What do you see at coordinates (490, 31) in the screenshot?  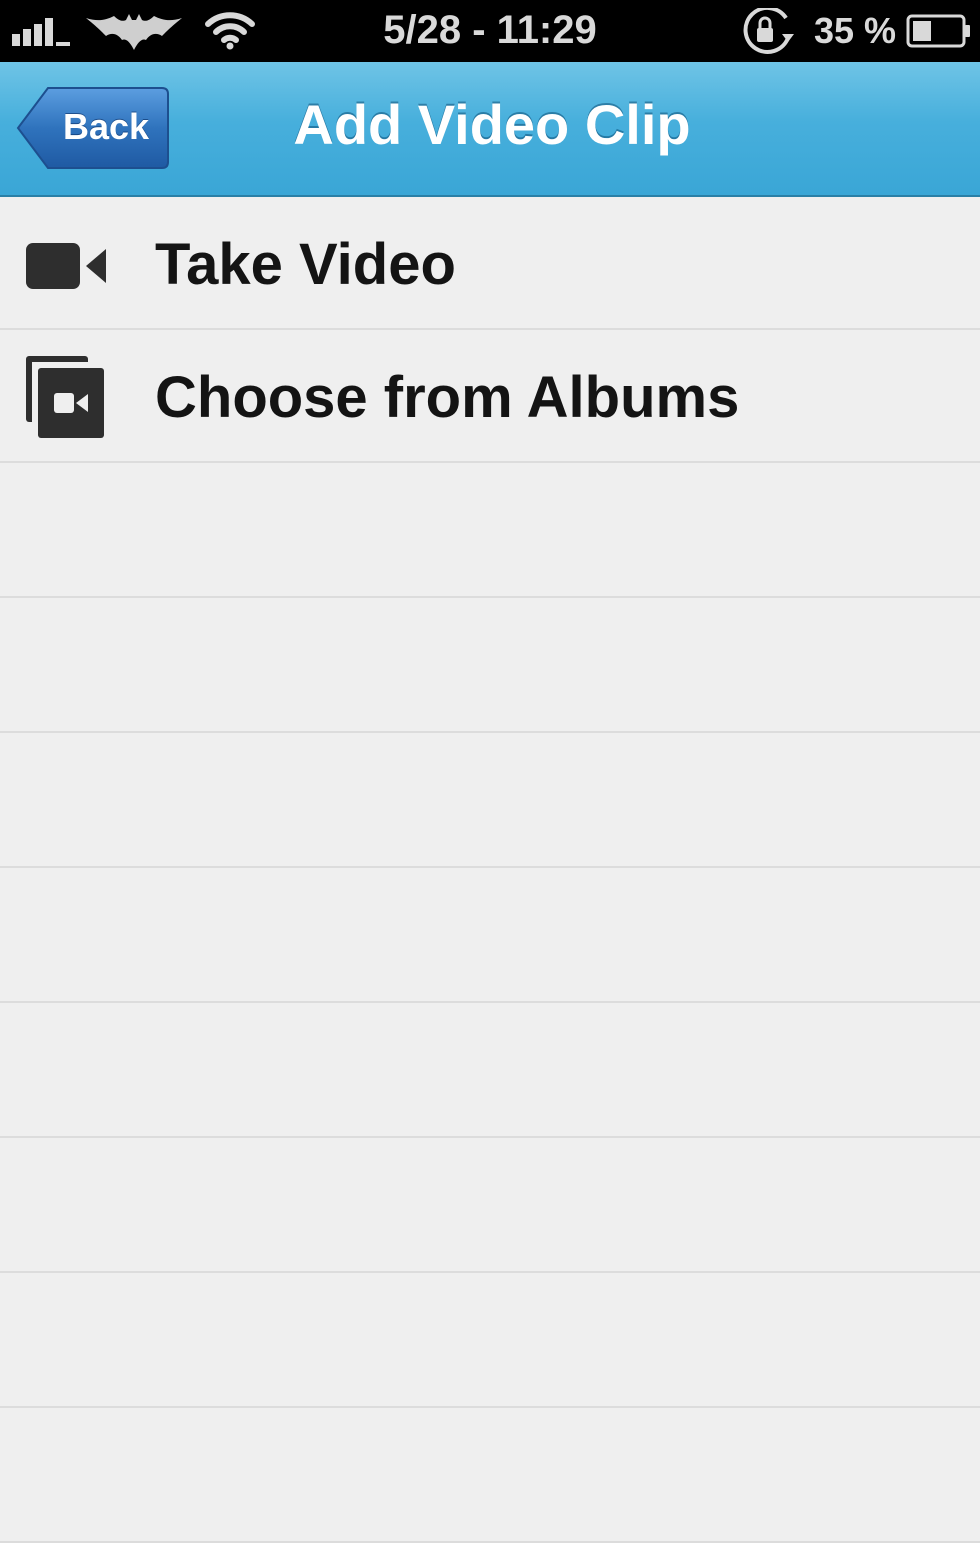 I see `status-bar: 5/28 - 11:29 35 %` at bounding box center [490, 31].